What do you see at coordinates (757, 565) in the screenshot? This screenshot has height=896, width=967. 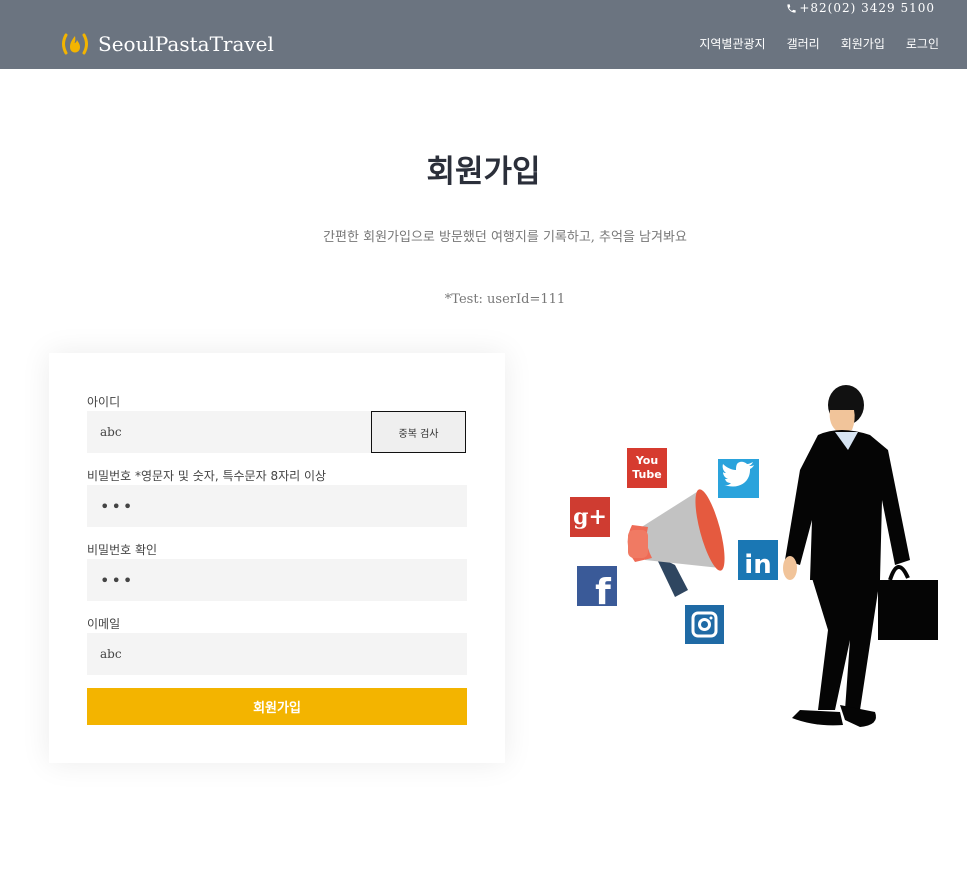 I see `linkedin-text: in` at bounding box center [757, 565].